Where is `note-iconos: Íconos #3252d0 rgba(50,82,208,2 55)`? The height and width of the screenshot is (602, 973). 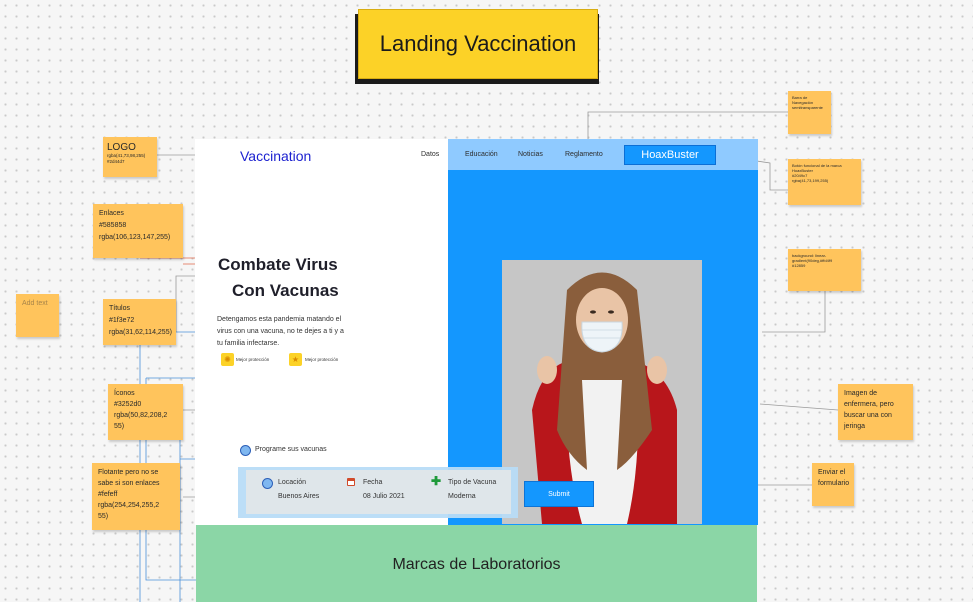 note-iconos: Íconos #3252d0 rgba(50,82,208,2 55) is located at coordinates (145, 412).